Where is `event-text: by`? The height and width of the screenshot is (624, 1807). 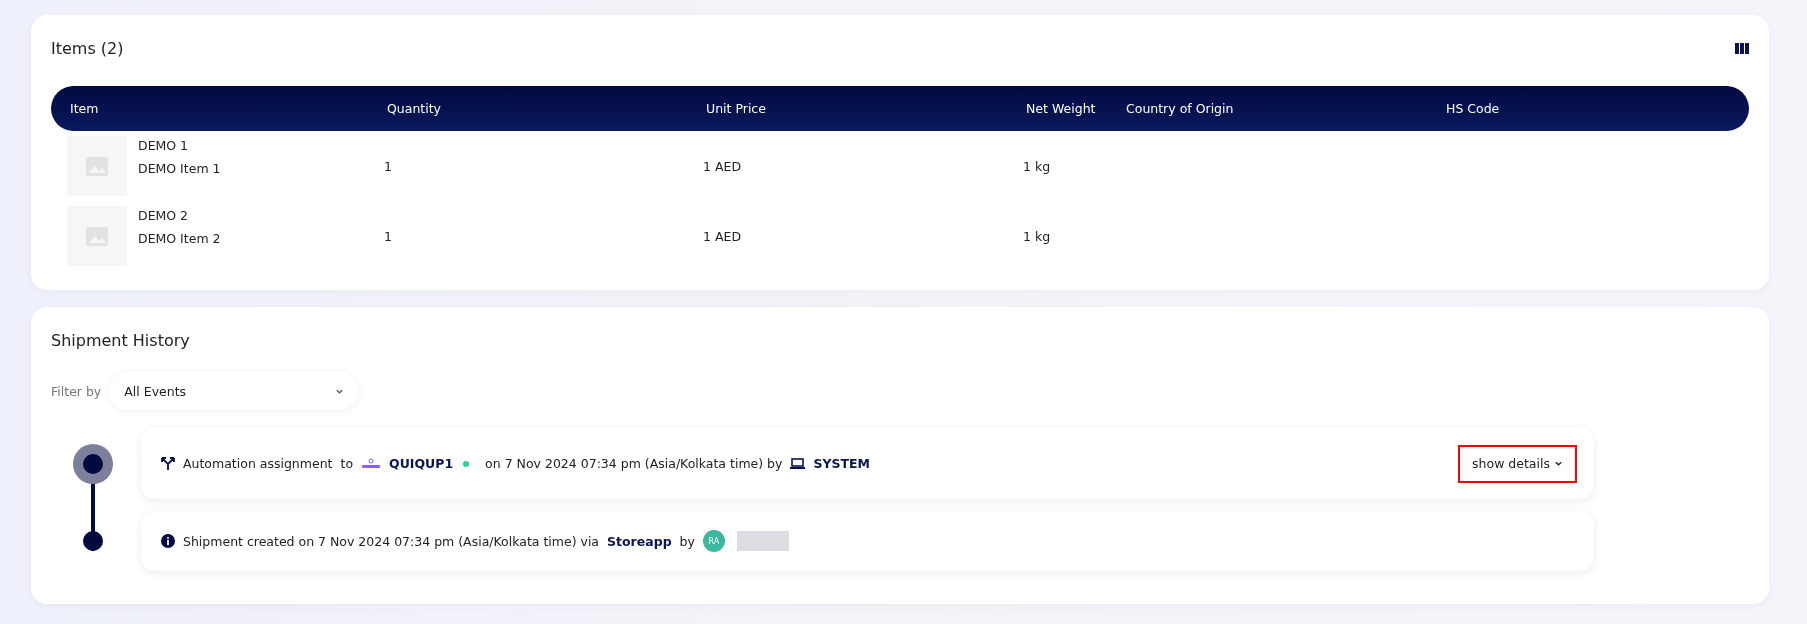
event-text: by is located at coordinates (687, 541).